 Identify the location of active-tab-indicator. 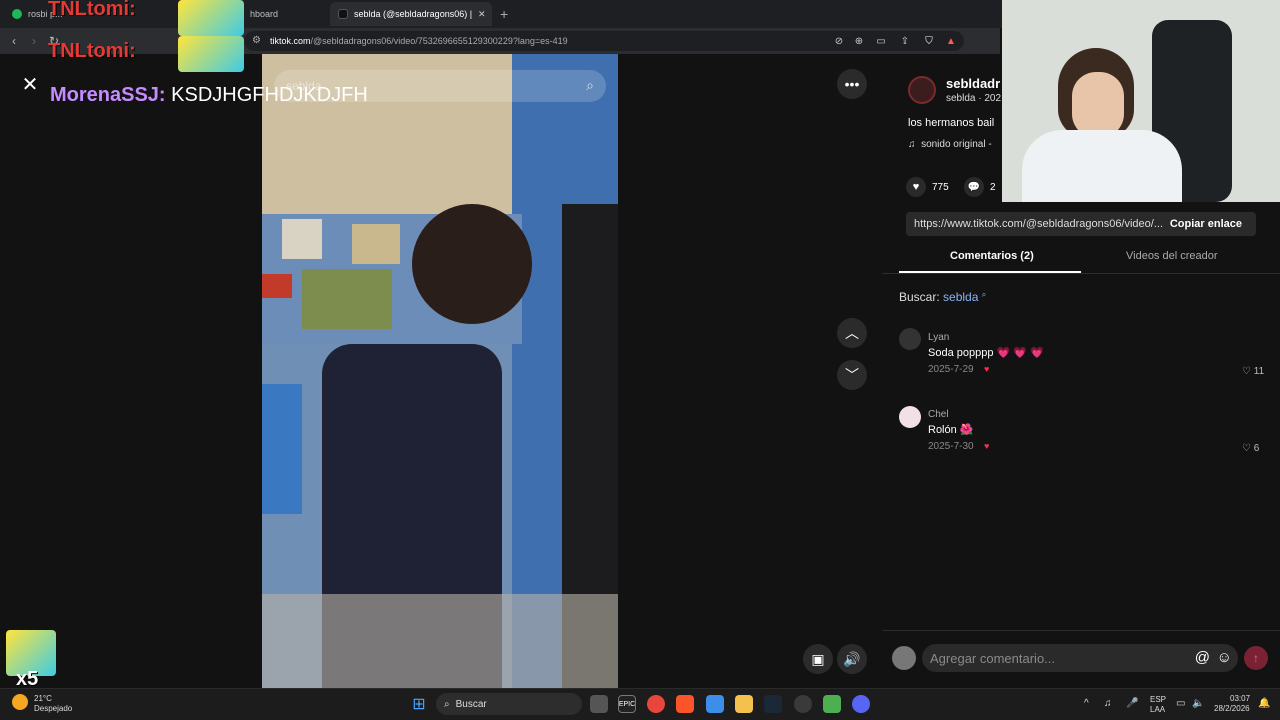
(990, 272).